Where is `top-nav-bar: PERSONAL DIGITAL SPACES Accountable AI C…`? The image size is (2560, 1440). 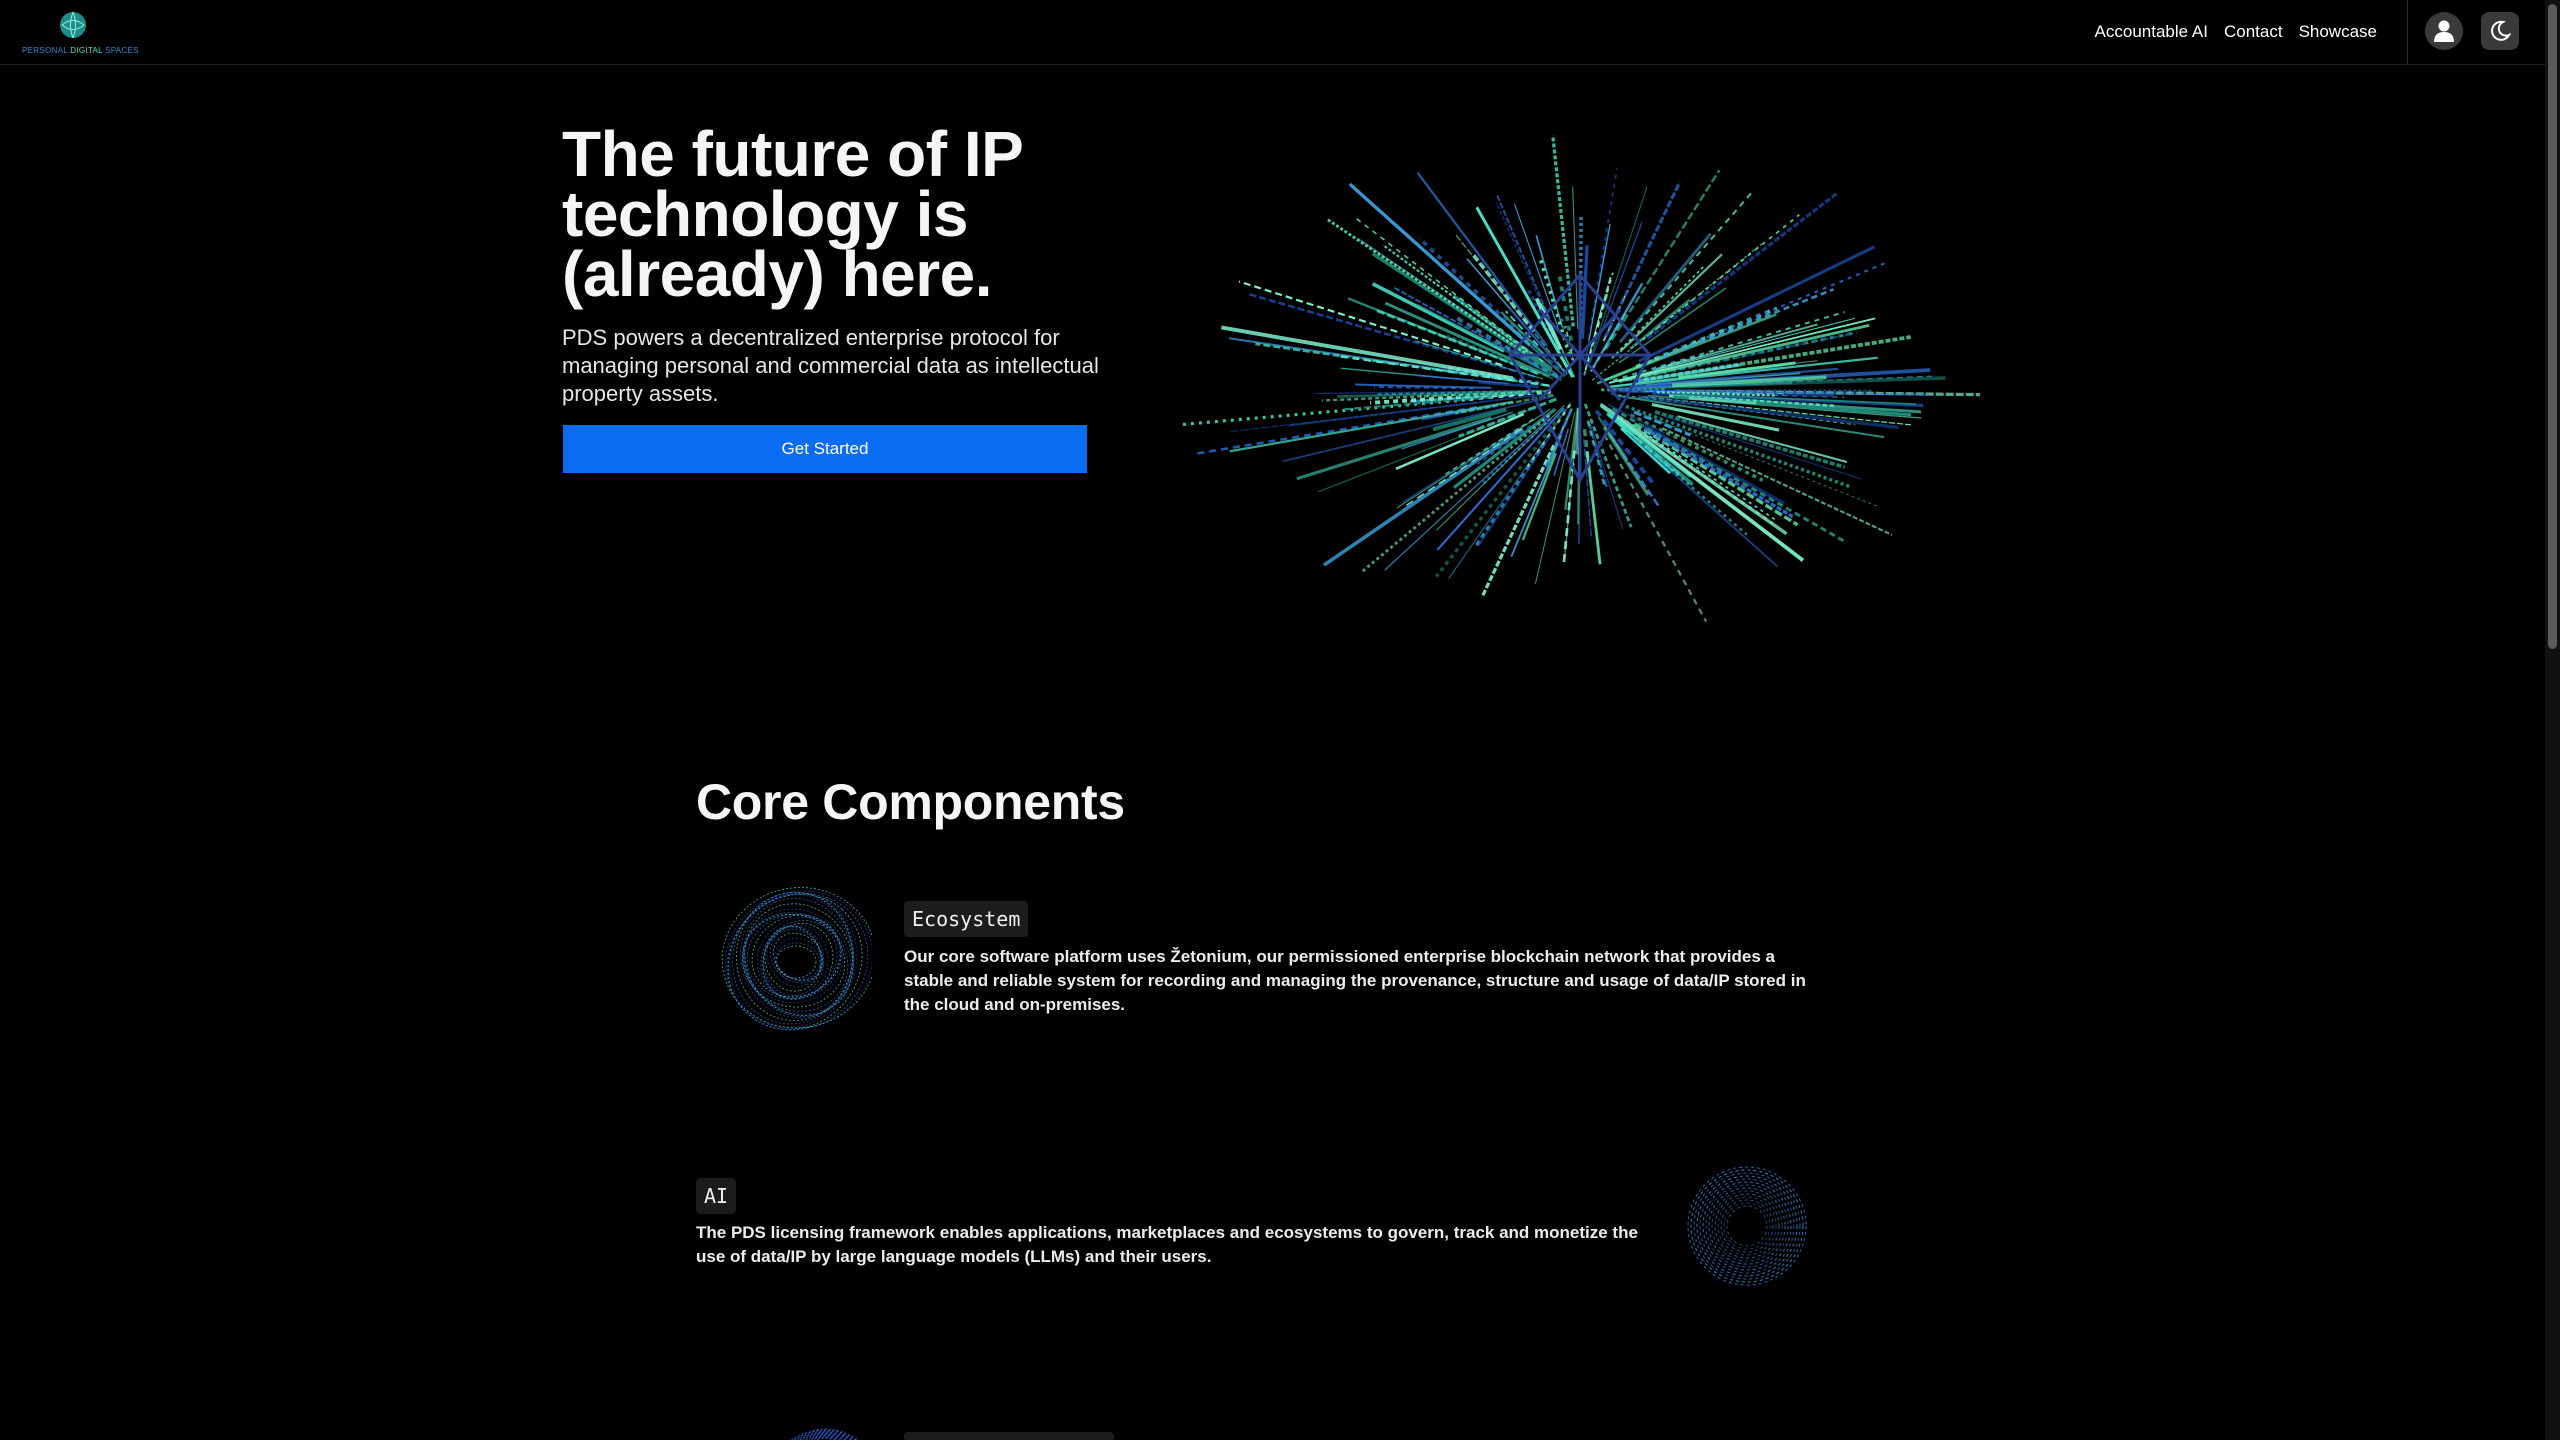 top-nav-bar: PERSONAL DIGITAL SPACES Accountable AI C… is located at coordinates (1272, 32).